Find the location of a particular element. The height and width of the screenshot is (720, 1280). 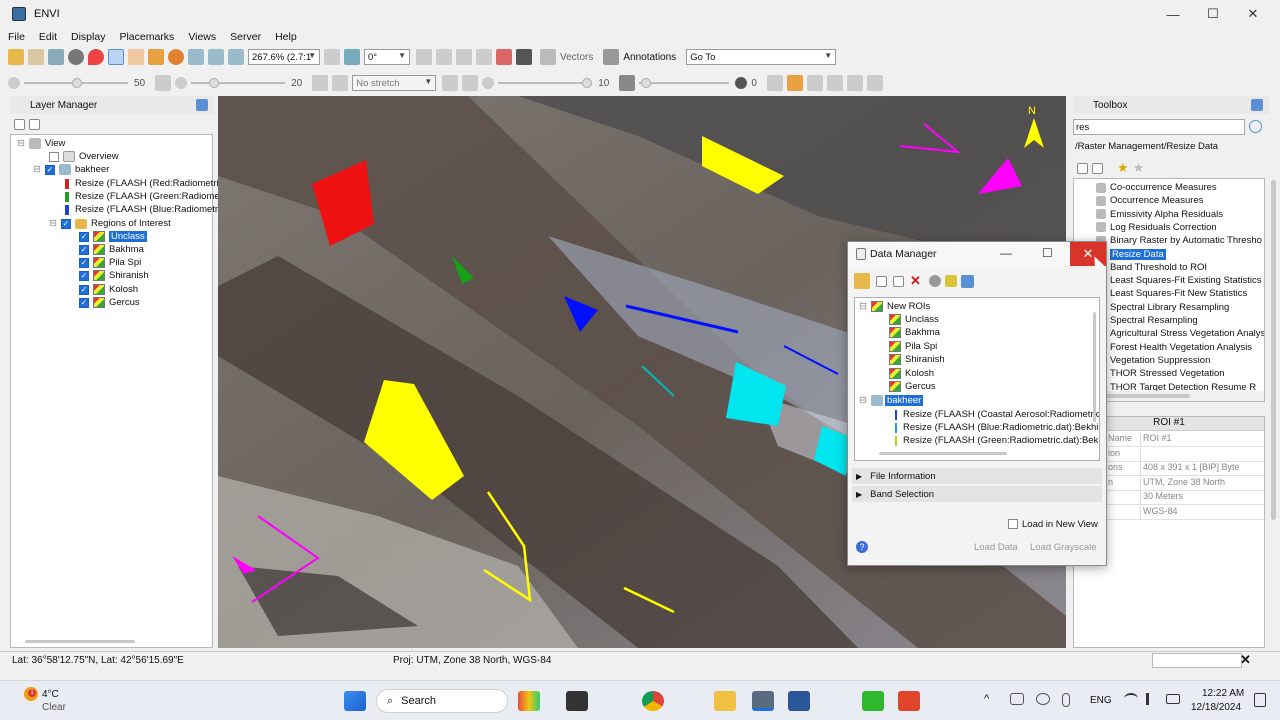

property-value: ROI #1 is located at coordinates (1156, 439).